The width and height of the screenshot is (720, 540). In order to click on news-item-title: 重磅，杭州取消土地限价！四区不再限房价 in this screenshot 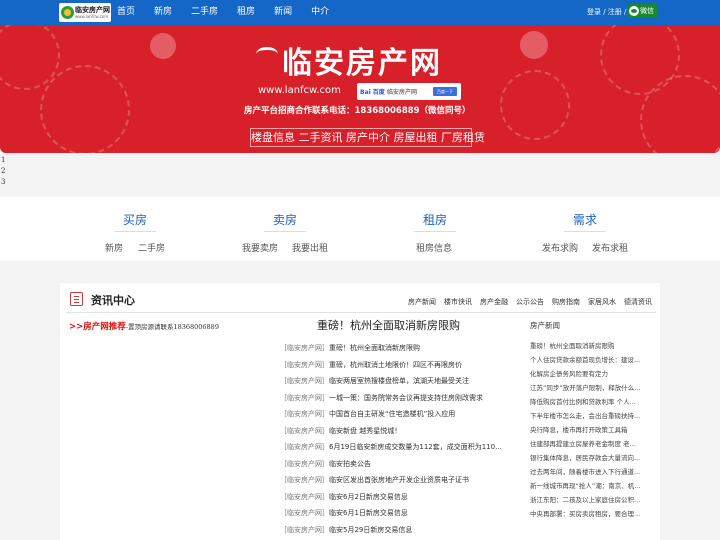, I will do `click(395, 364)`.